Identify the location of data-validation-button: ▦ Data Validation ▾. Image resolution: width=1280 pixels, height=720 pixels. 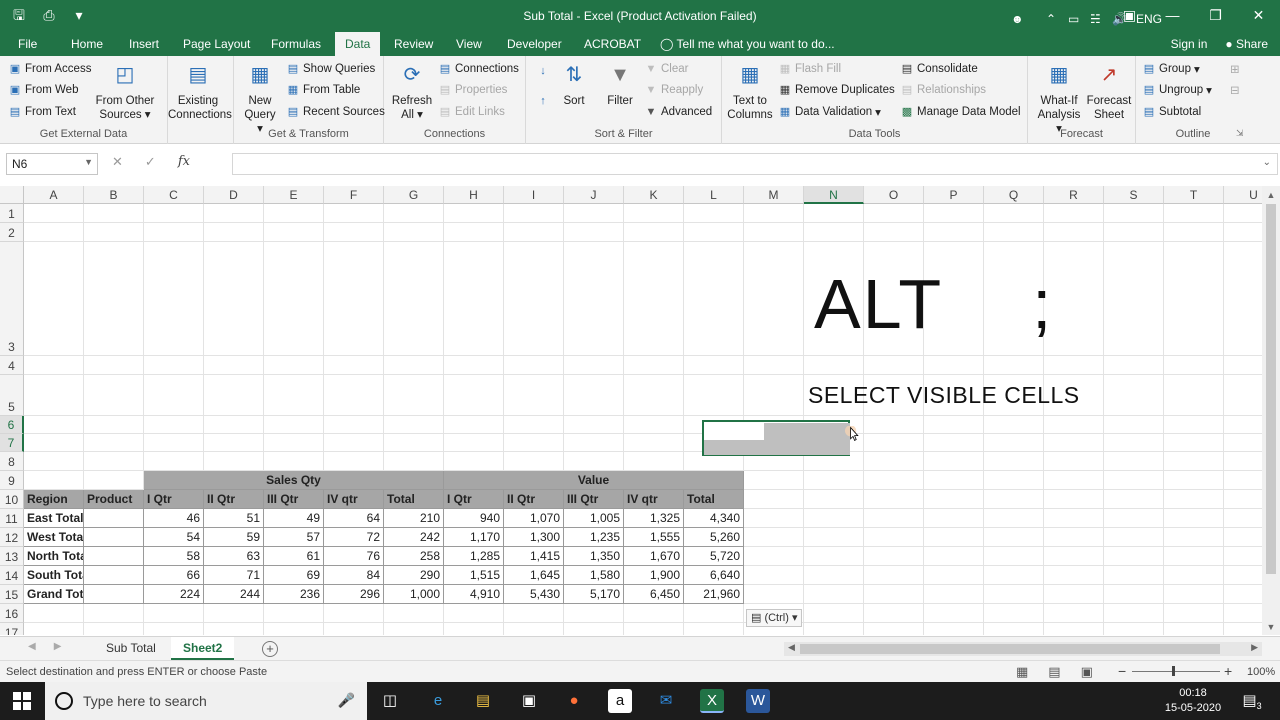
(829, 112).